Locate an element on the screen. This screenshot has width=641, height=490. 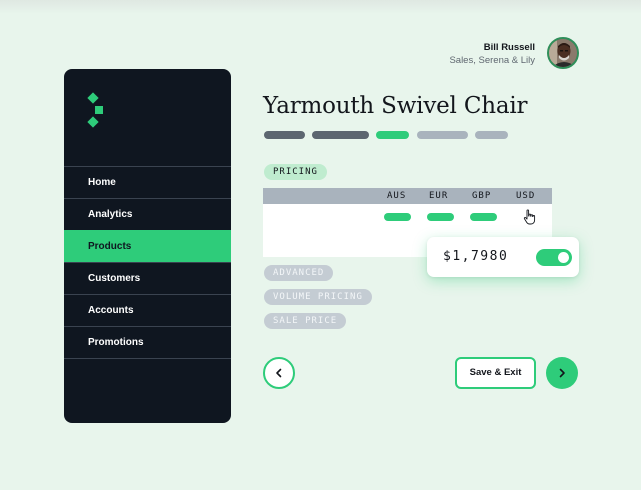
sidebar-item-label: Analytics is located at coordinates (110, 214).